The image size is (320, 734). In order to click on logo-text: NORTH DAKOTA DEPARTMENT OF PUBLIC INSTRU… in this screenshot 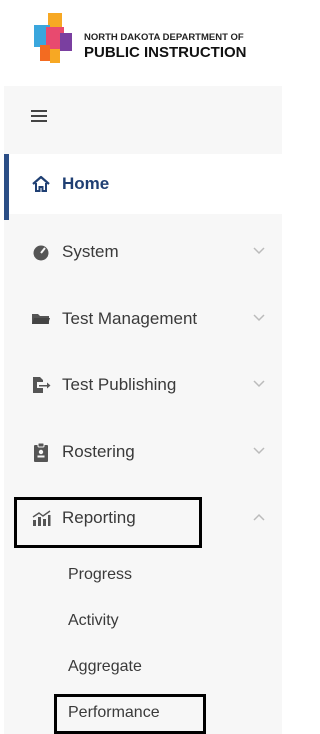, I will do `click(165, 46)`.